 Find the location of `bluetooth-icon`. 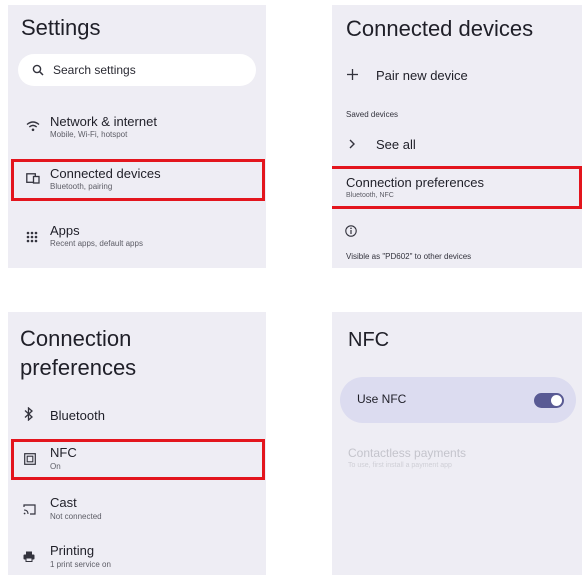

bluetooth-icon is located at coordinates (28, 414).